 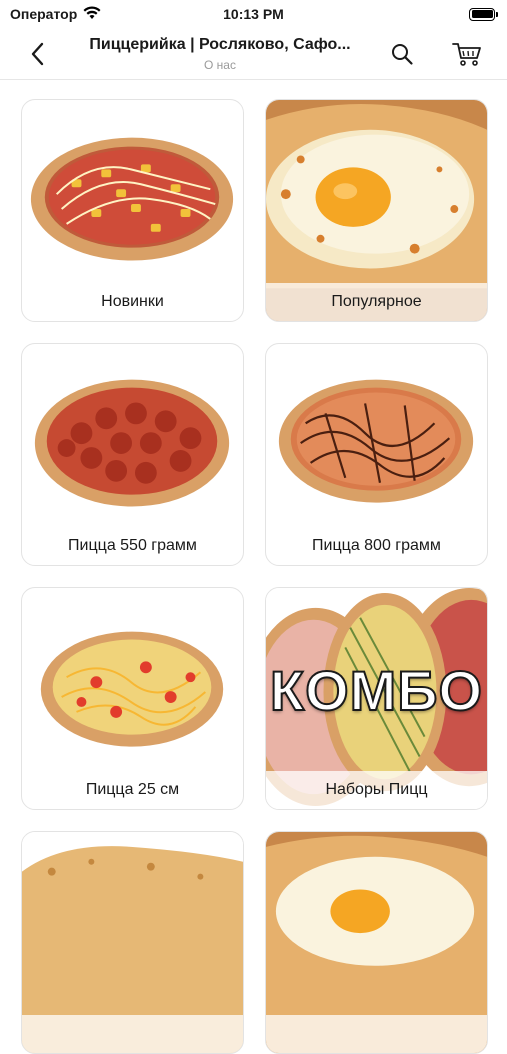 I want to click on search-icon, so click(x=402, y=54).